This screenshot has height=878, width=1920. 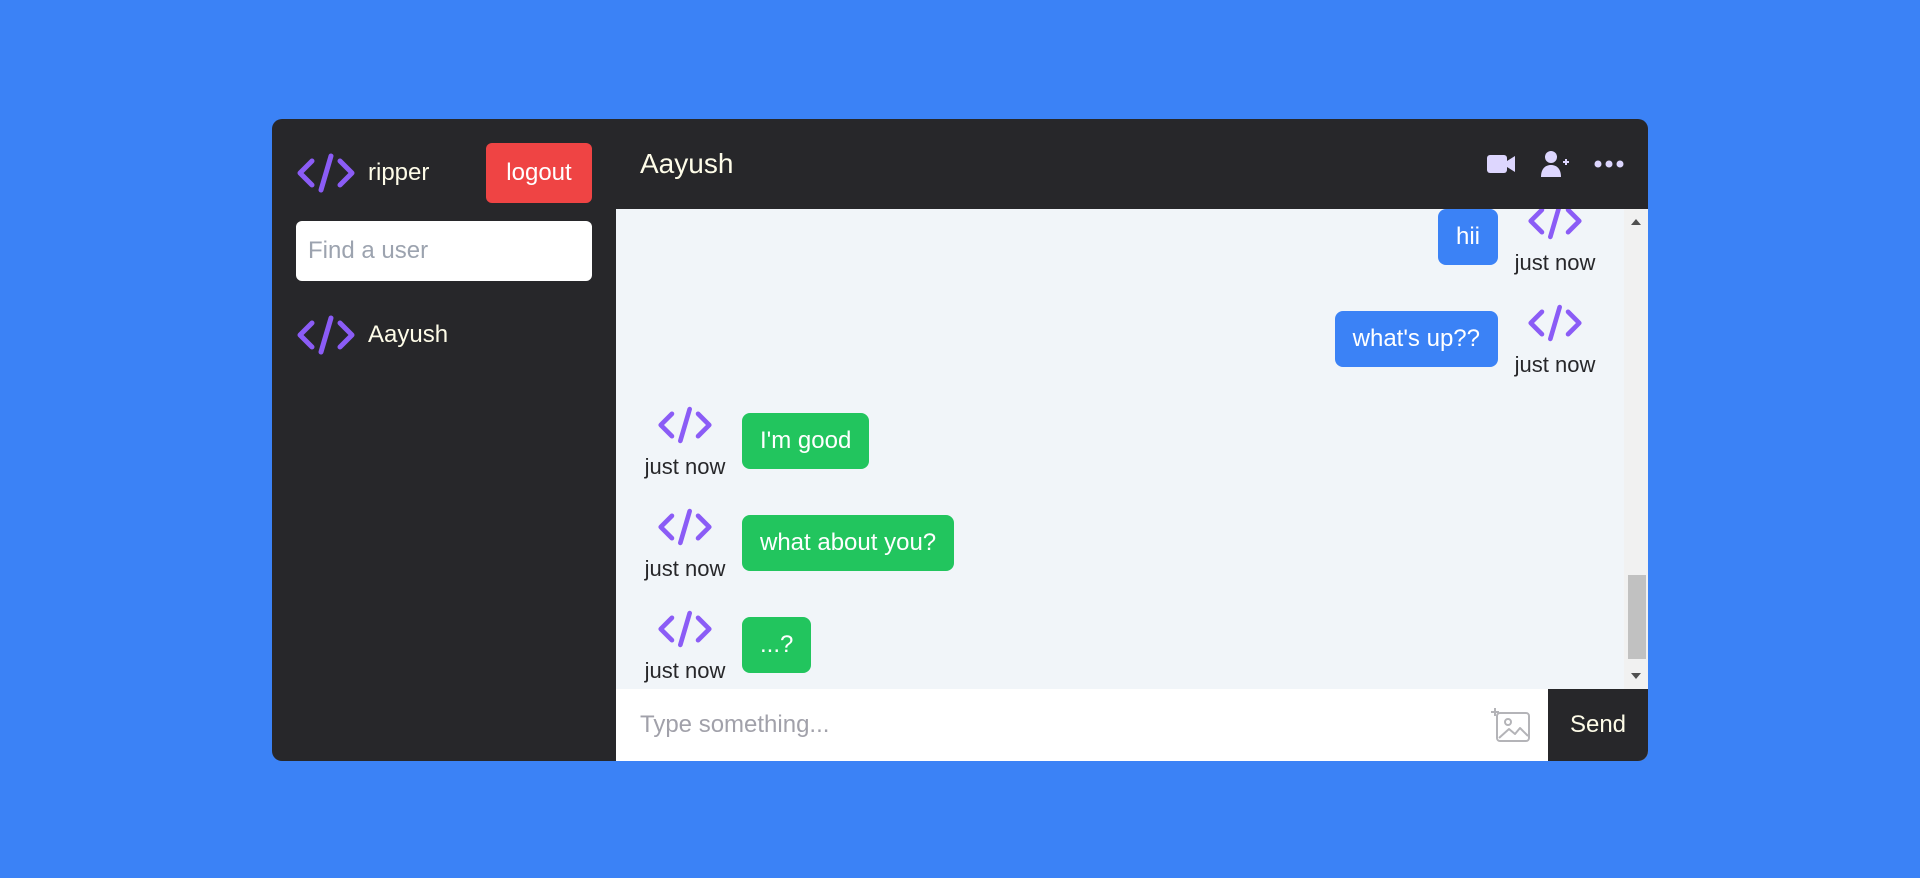 What do you see at coordinates (1132, 164) in the screenshot?
I see `chat-header: Aayush` at bounding box center [1132, 164].